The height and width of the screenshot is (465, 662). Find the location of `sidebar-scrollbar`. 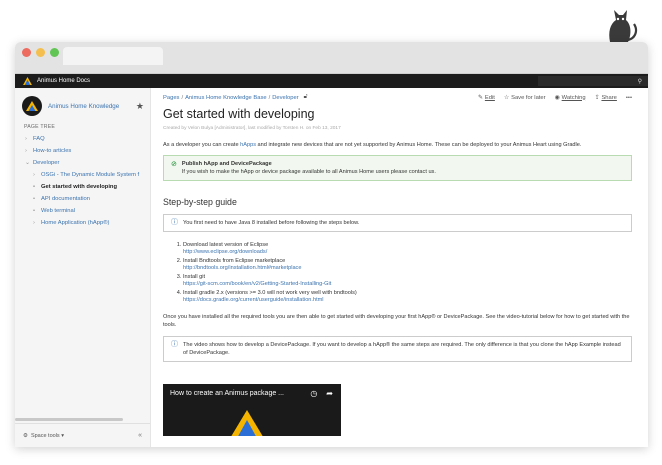

sidebar-scrollbar is located at coordinates (69, 419).